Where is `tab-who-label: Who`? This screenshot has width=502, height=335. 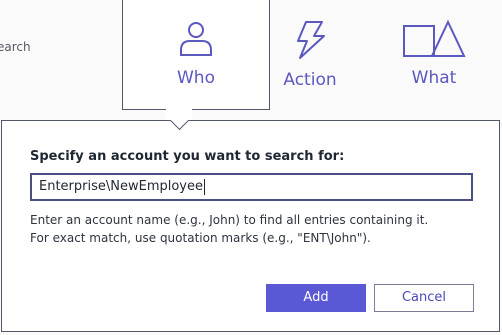 tab-who-label: Who is located at coordinates (196, 78).